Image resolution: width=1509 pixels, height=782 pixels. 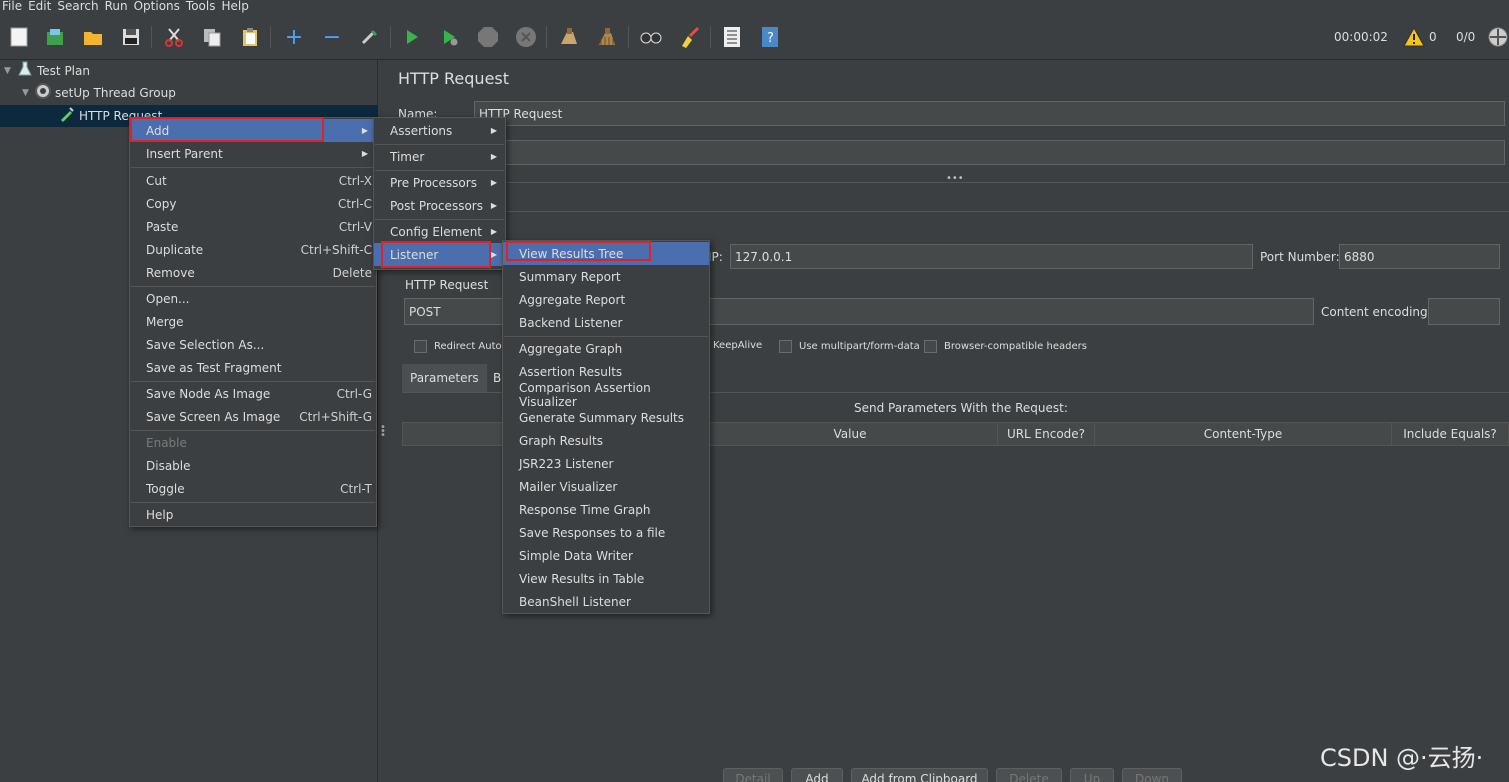 What do you see at coordinates (1450, 434) in the screenshot?
I see `column-include-equals: Include Equals?` at bounding box center [1450, 434].